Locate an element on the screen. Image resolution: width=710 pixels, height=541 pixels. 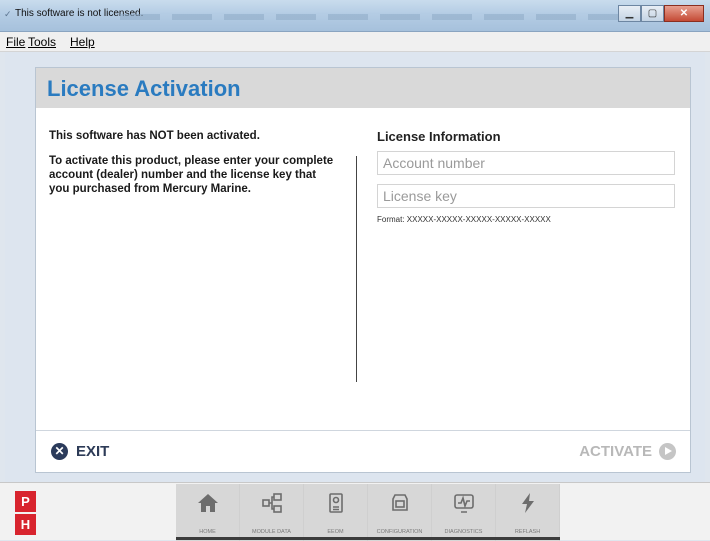
exit-label: EXIT is located at coordinates (93, 451).